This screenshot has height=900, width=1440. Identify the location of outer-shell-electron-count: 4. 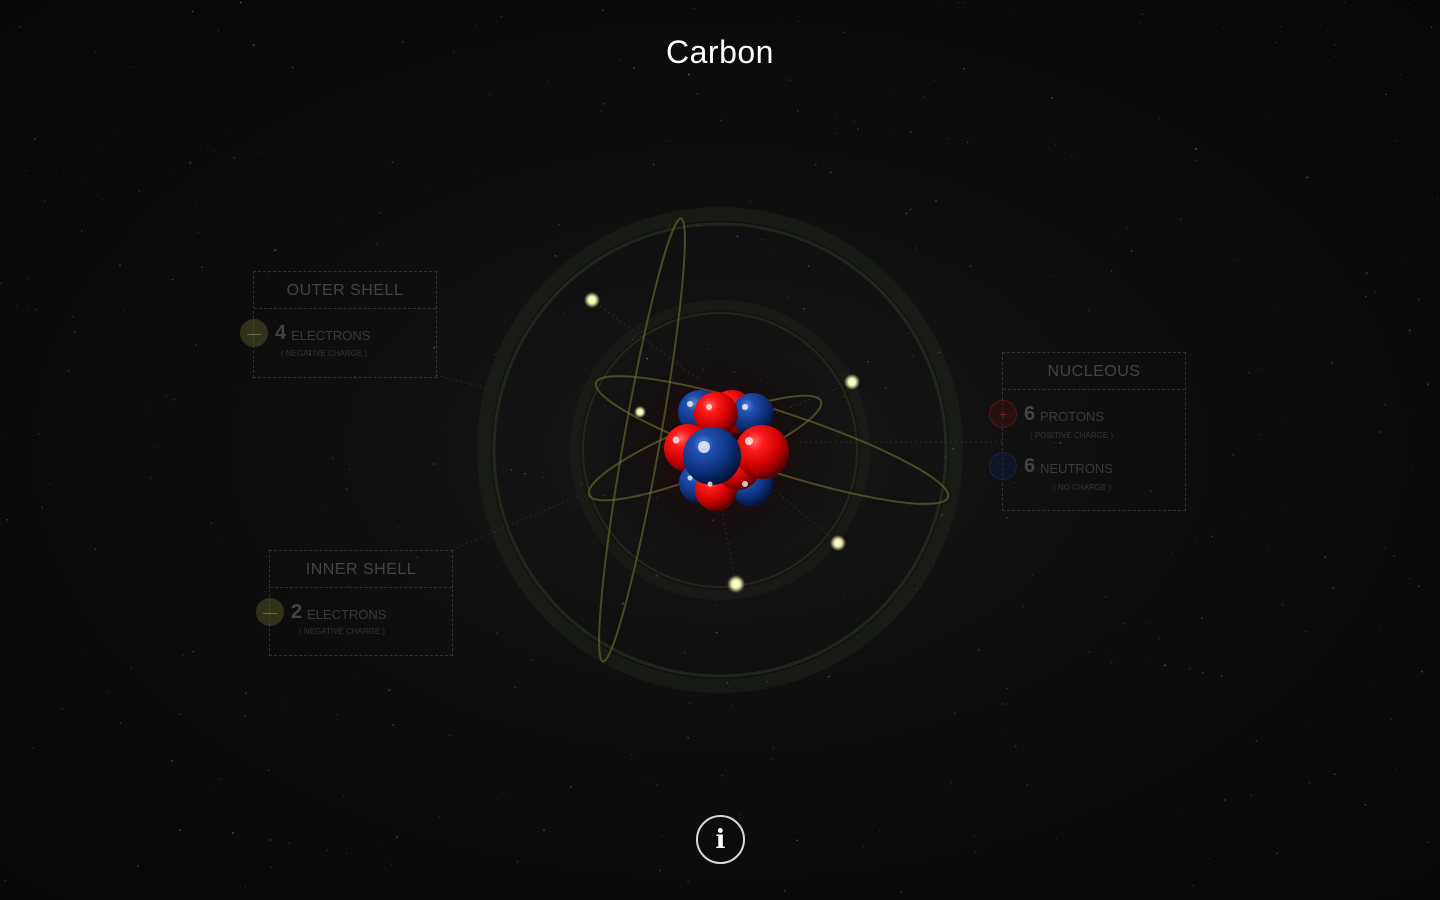
(281, 333).